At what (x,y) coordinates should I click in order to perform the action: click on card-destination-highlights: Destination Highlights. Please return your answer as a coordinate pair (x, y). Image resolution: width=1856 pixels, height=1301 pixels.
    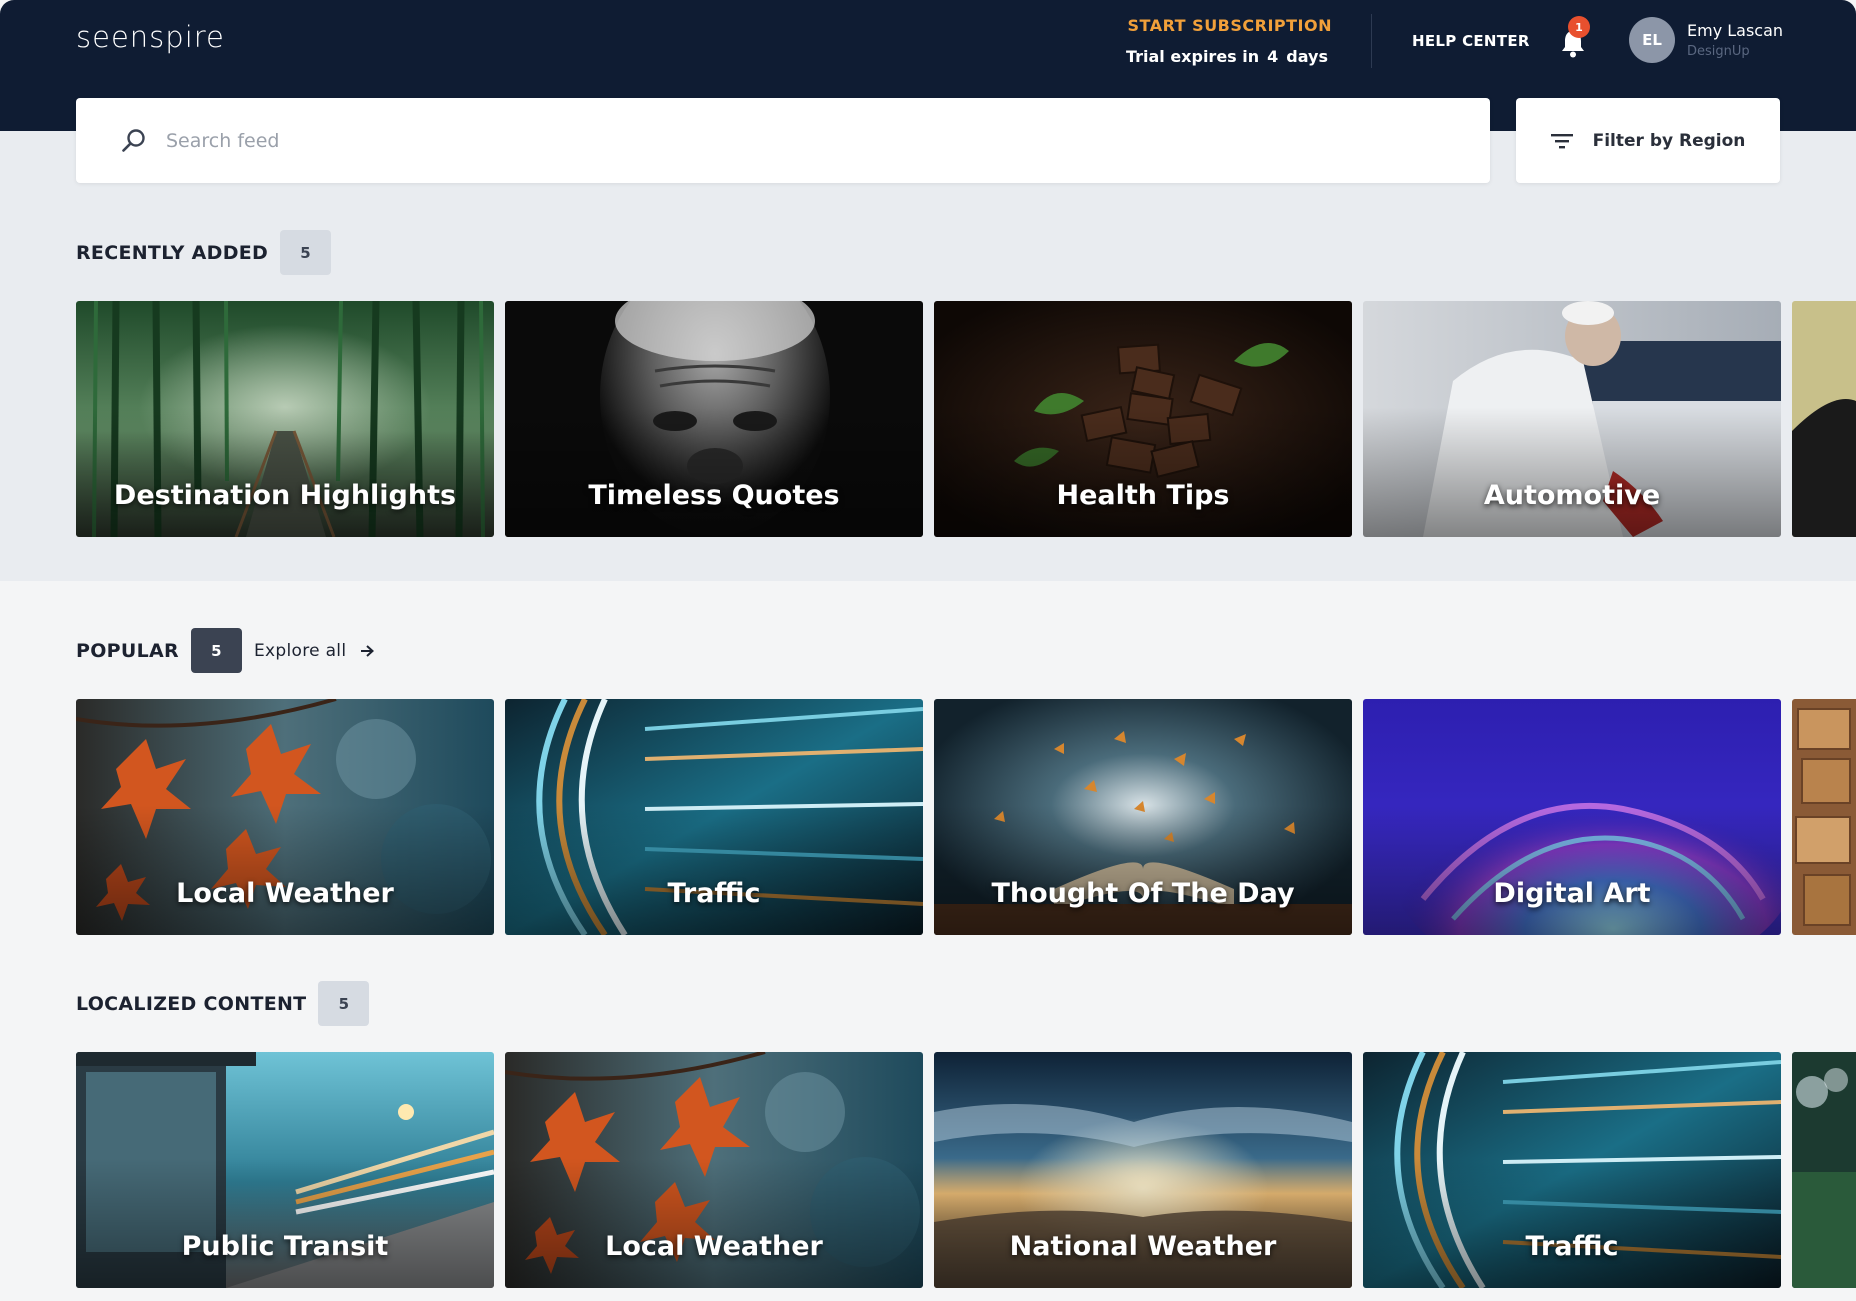
    Looking at the image, I should click on (285, 419).